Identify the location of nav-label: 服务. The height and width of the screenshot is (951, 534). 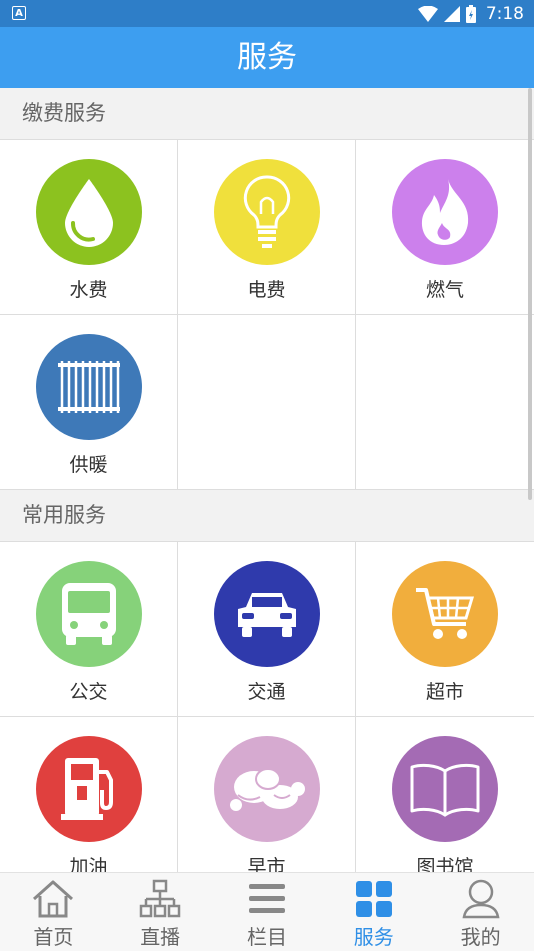
(373, 937).